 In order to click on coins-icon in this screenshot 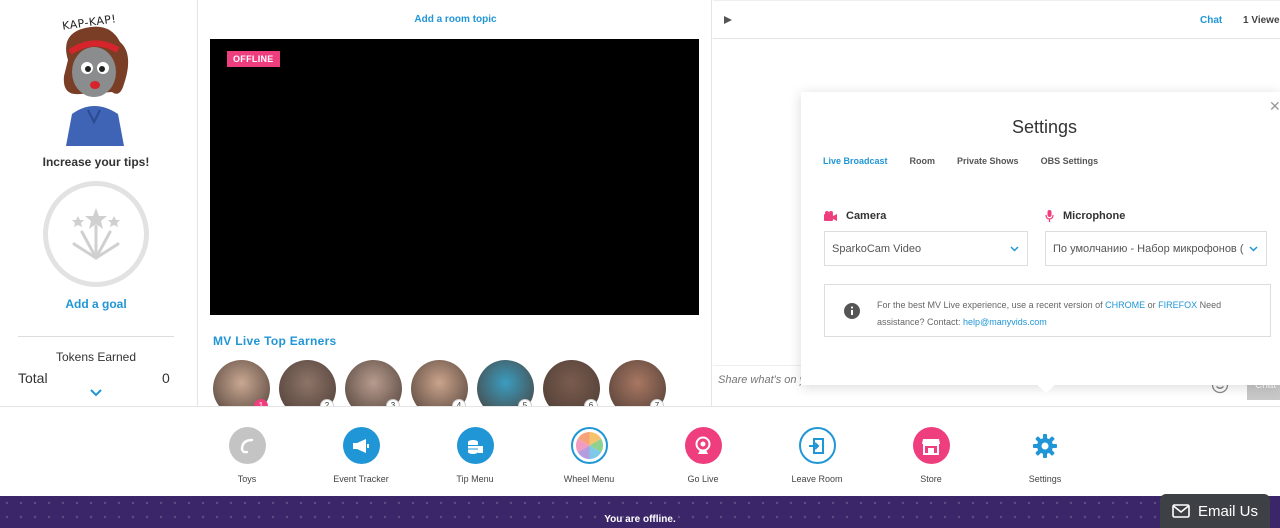, I will do `click(475, 445)`.